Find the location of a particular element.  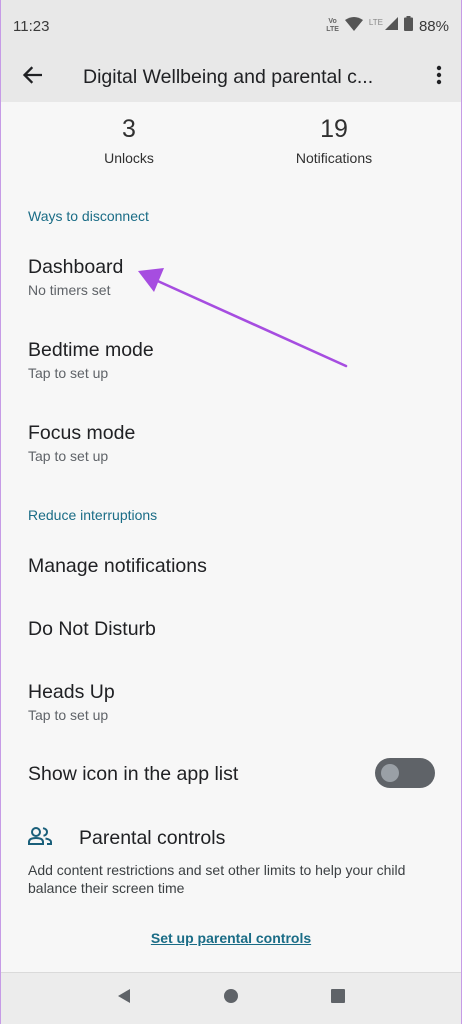

status-time: 11:23 is located at coordinates (31, 26).